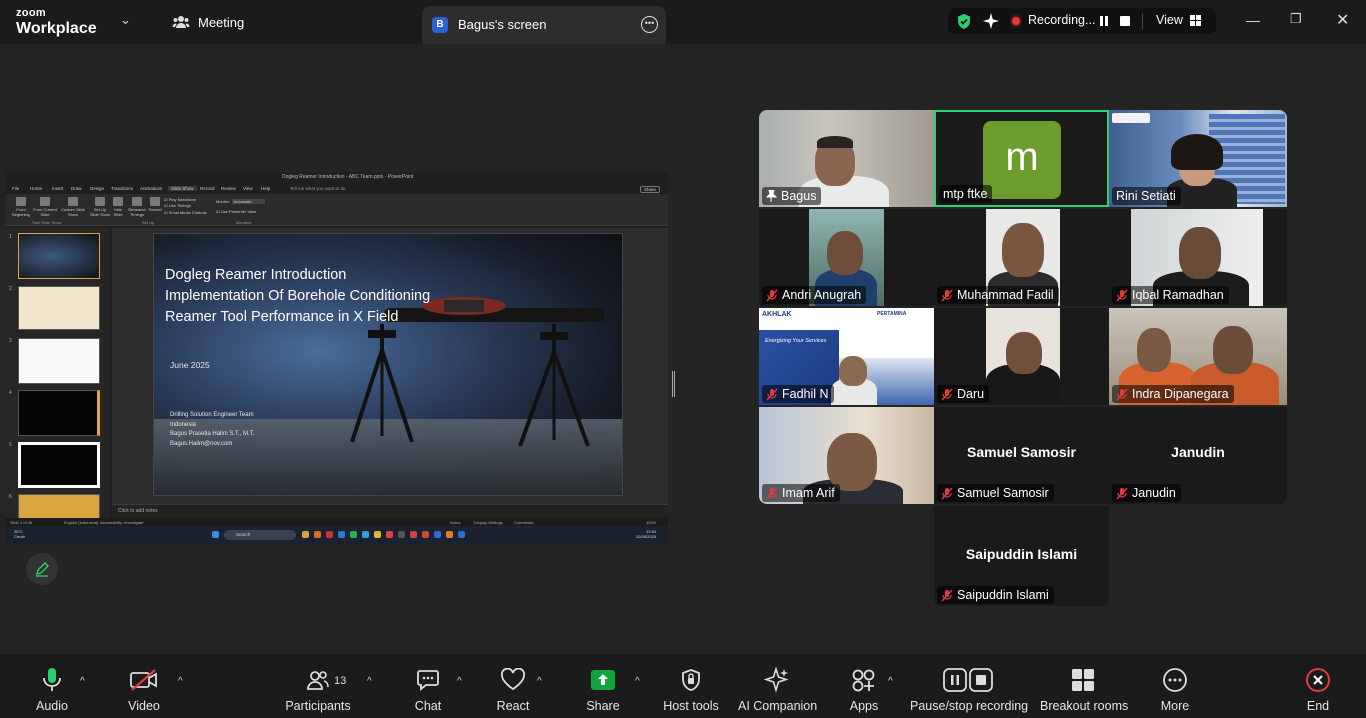  I want to click on hide-slide-button: Hide Slide, so click(118, 207).